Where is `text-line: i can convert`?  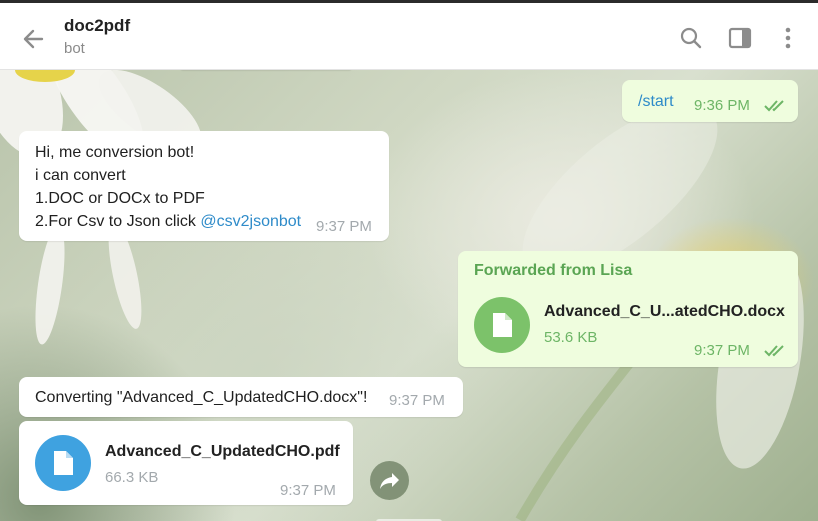
text-line: i can convert is located at coordinates (80, 175).